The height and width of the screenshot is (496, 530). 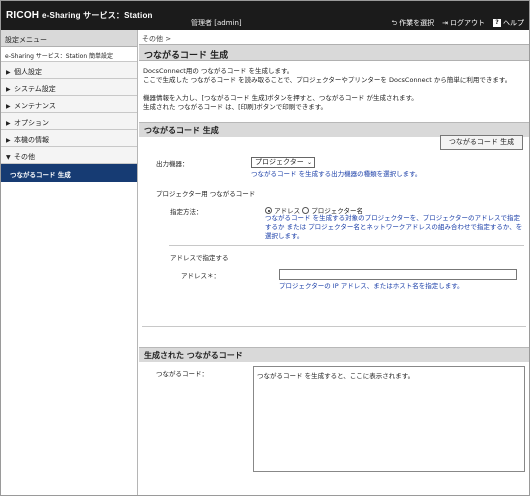 What do you see at coordinates (417, 23) in the screenshot?
I see `select-task-label: 作業を選択` at bounding box center [417, 23].